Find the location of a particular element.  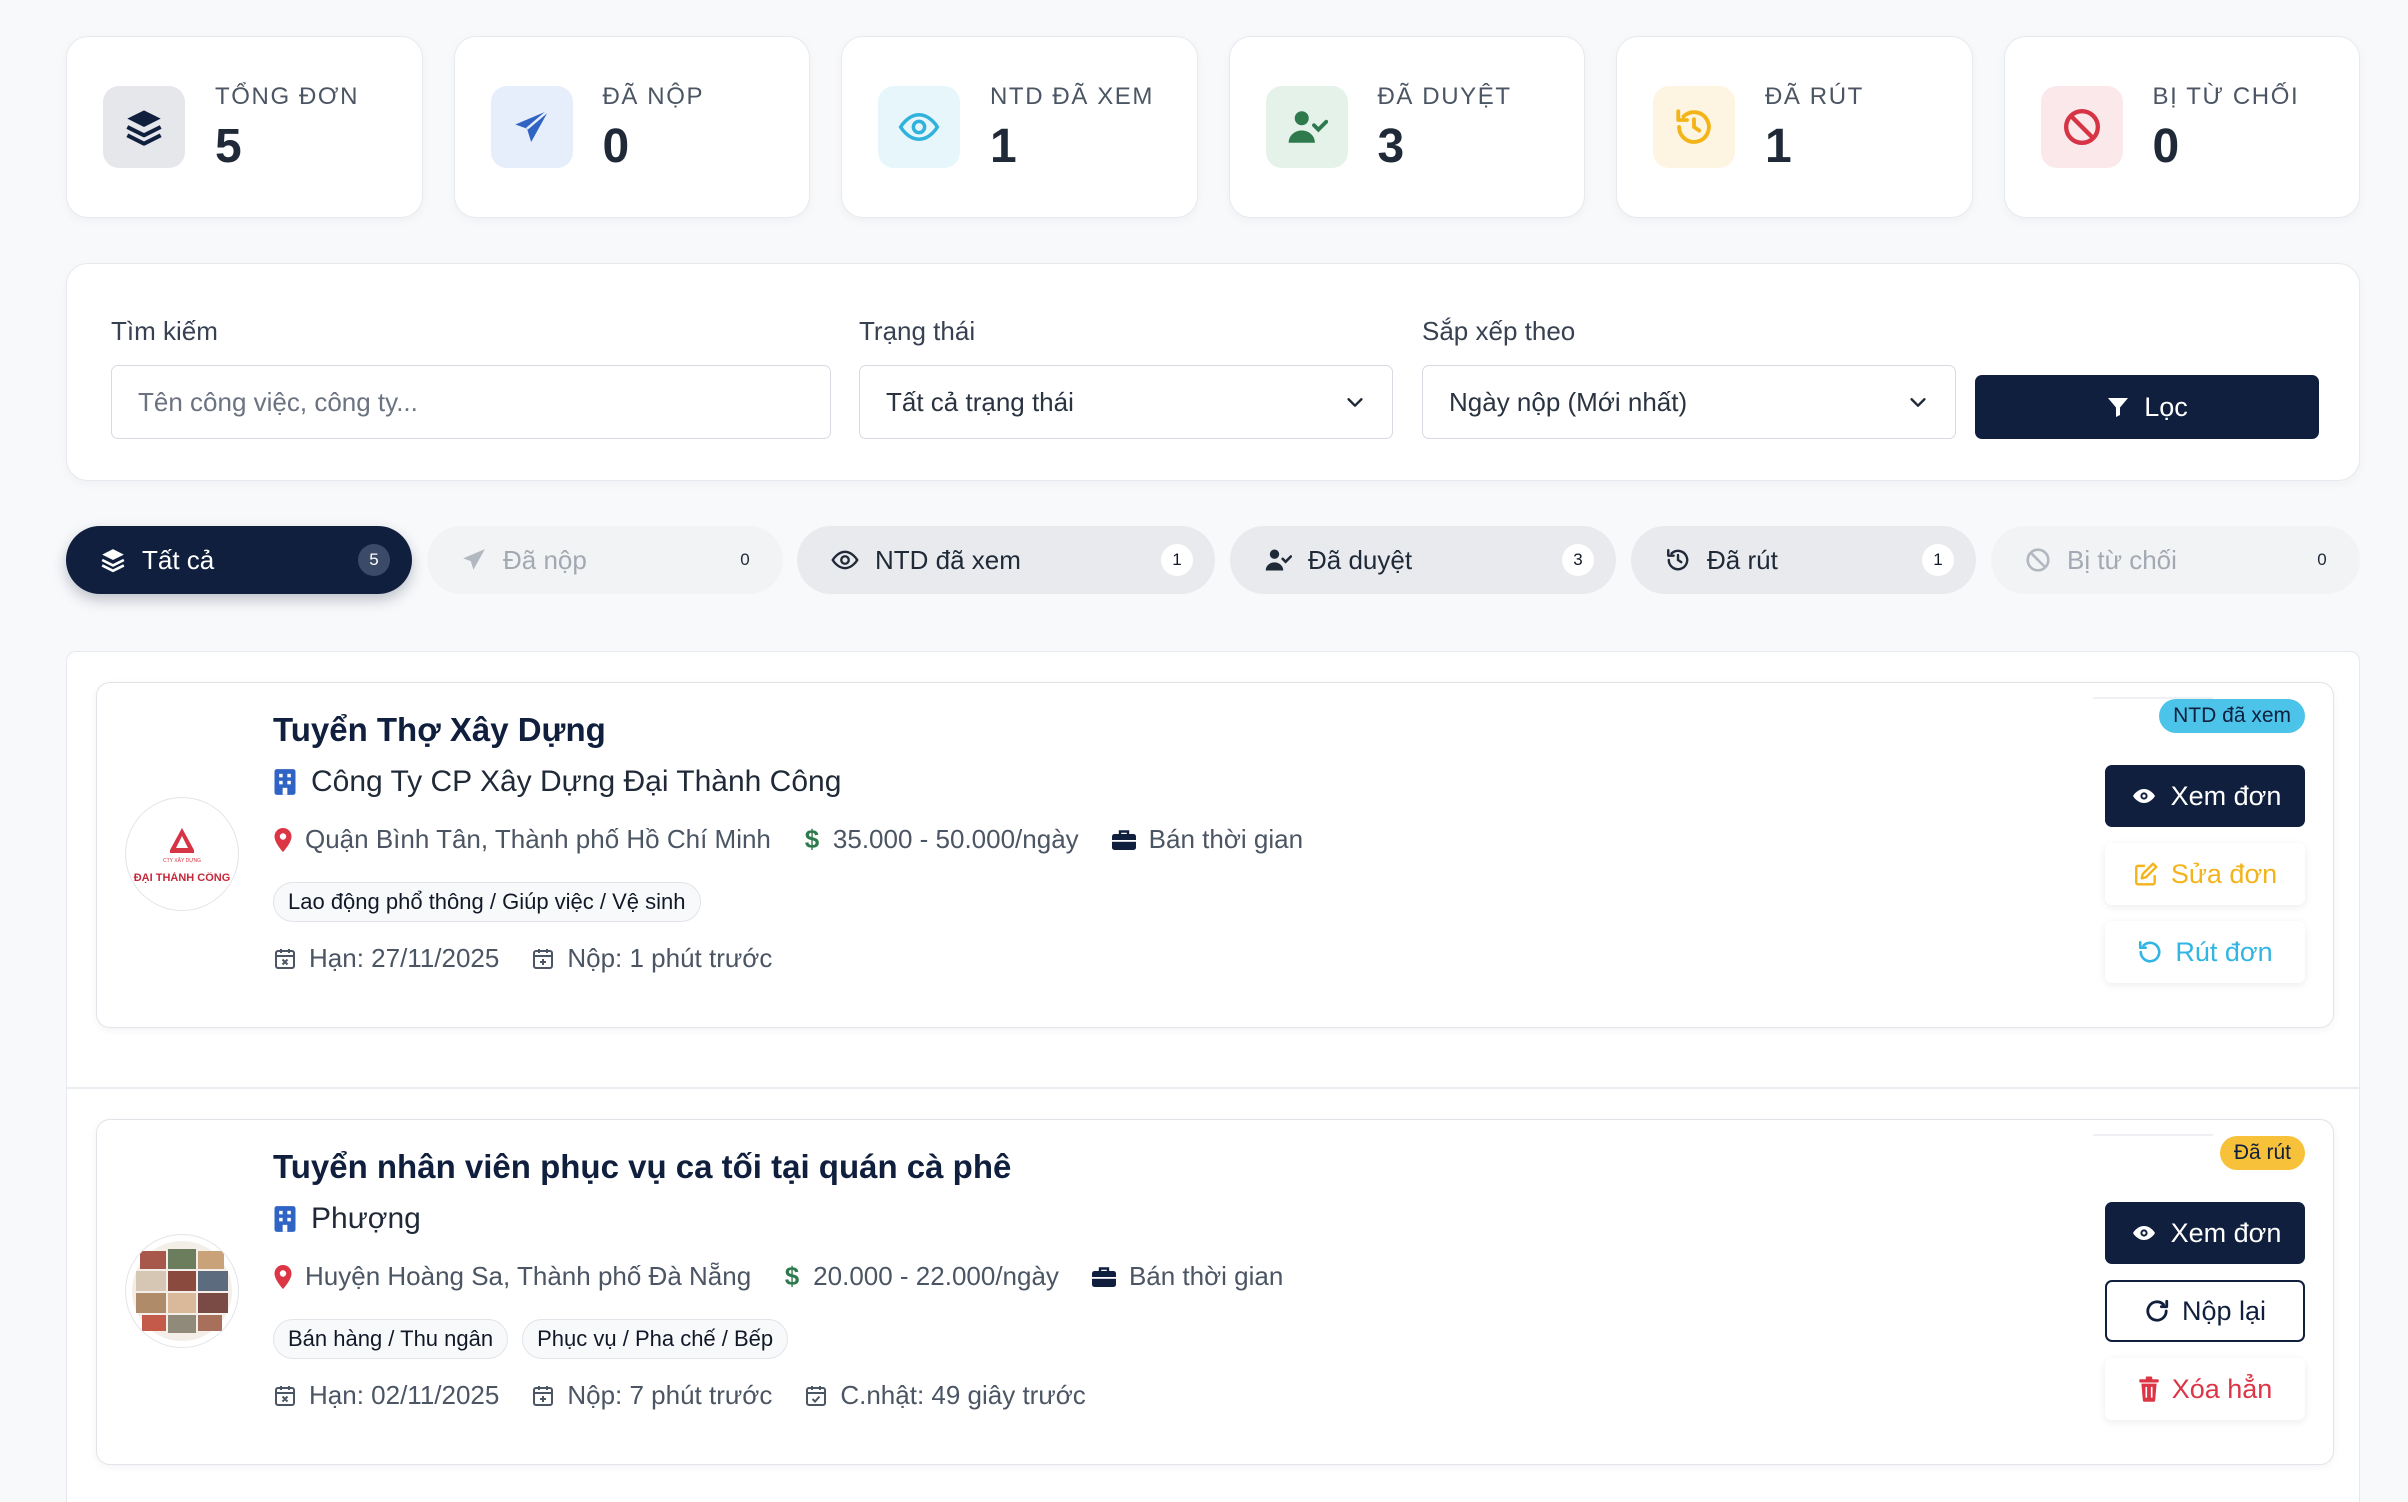

card-actions: Xem đơn Nộp lại Xóa hẳn is located at coordinates (2205, 1319).